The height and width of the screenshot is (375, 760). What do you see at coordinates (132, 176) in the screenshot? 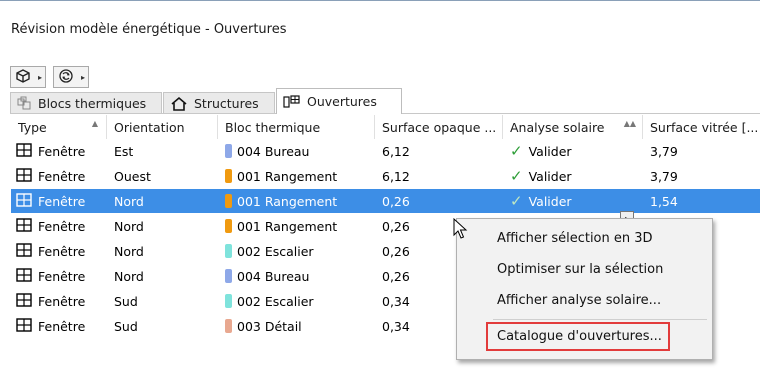
I see `cell-orientation: Ouest` at bounding box center [132, 176].